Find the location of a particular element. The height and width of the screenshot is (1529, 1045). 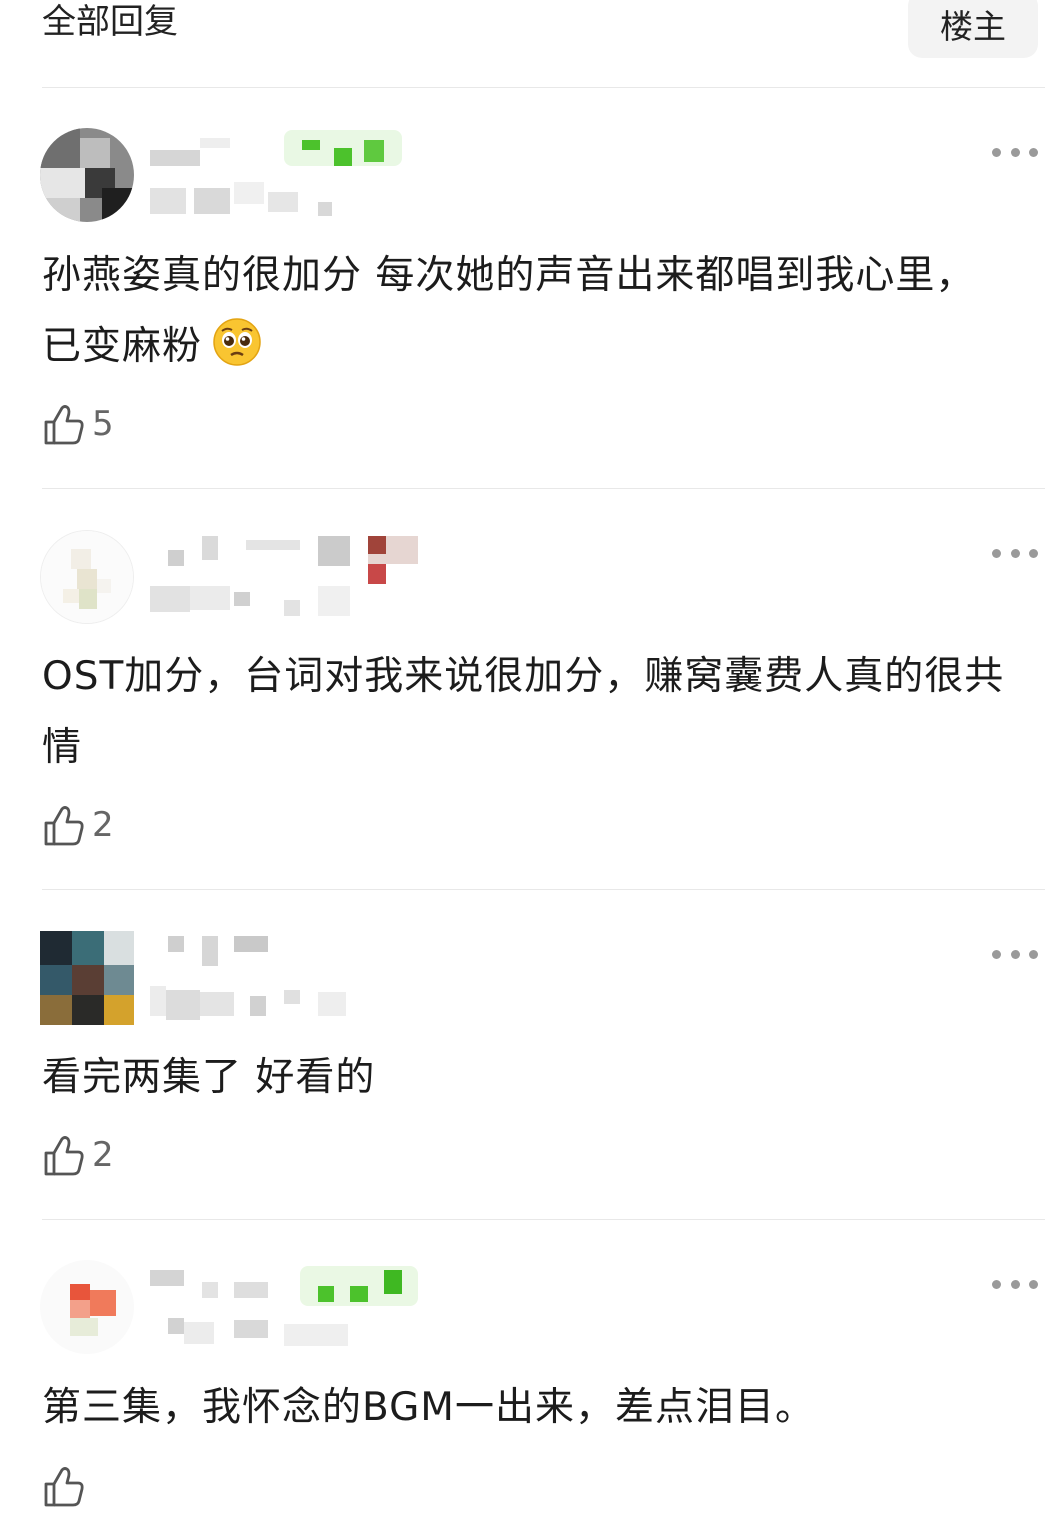

comment-text: 第三集，我怀念的BGM一出来，差点泪目。 is located at coordinates (428, 1407).